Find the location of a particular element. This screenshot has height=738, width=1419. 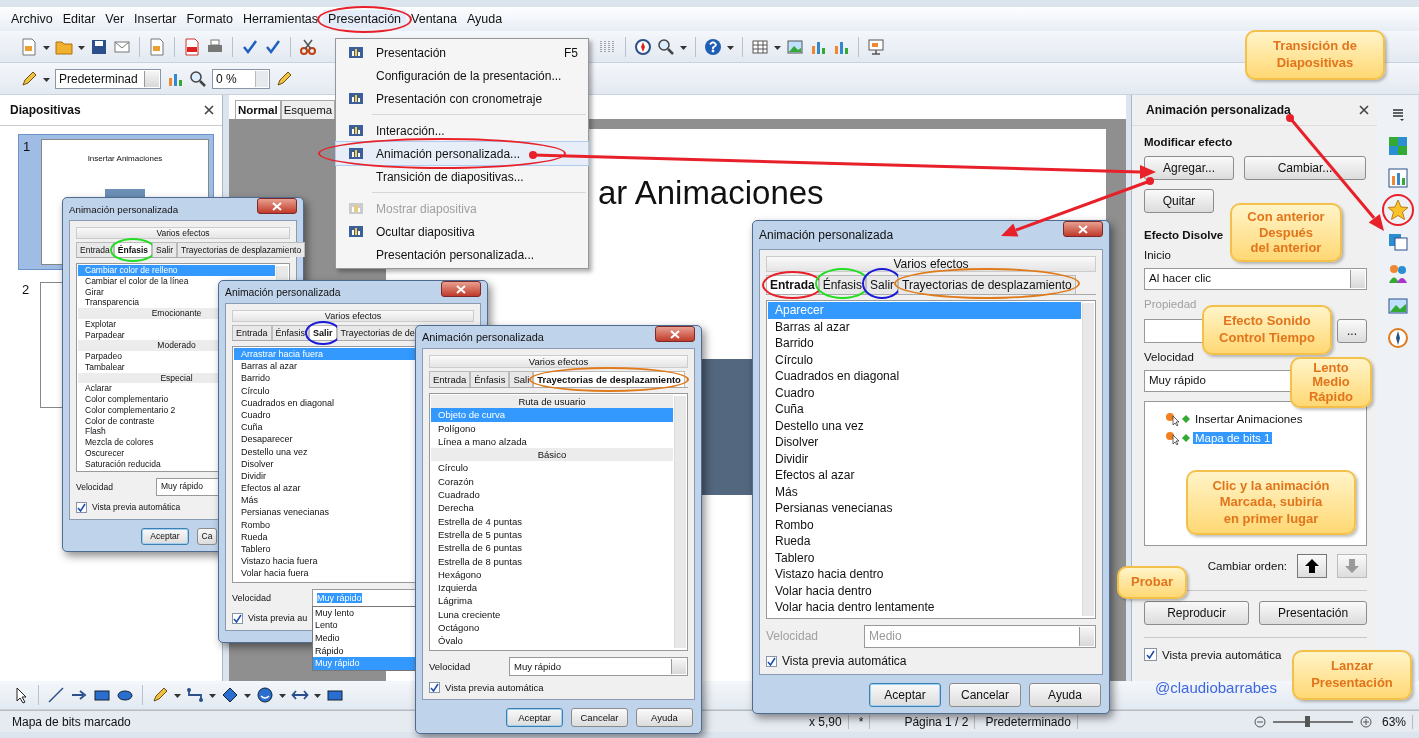

callout-tooltip: Lento Medio Rápido is located at coordinates (1331, 382).